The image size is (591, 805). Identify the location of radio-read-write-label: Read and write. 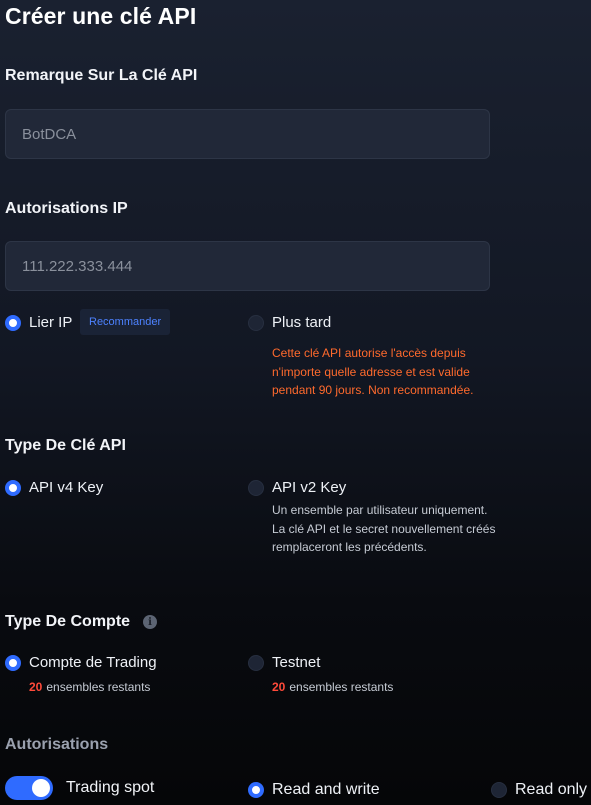
(326, 789).